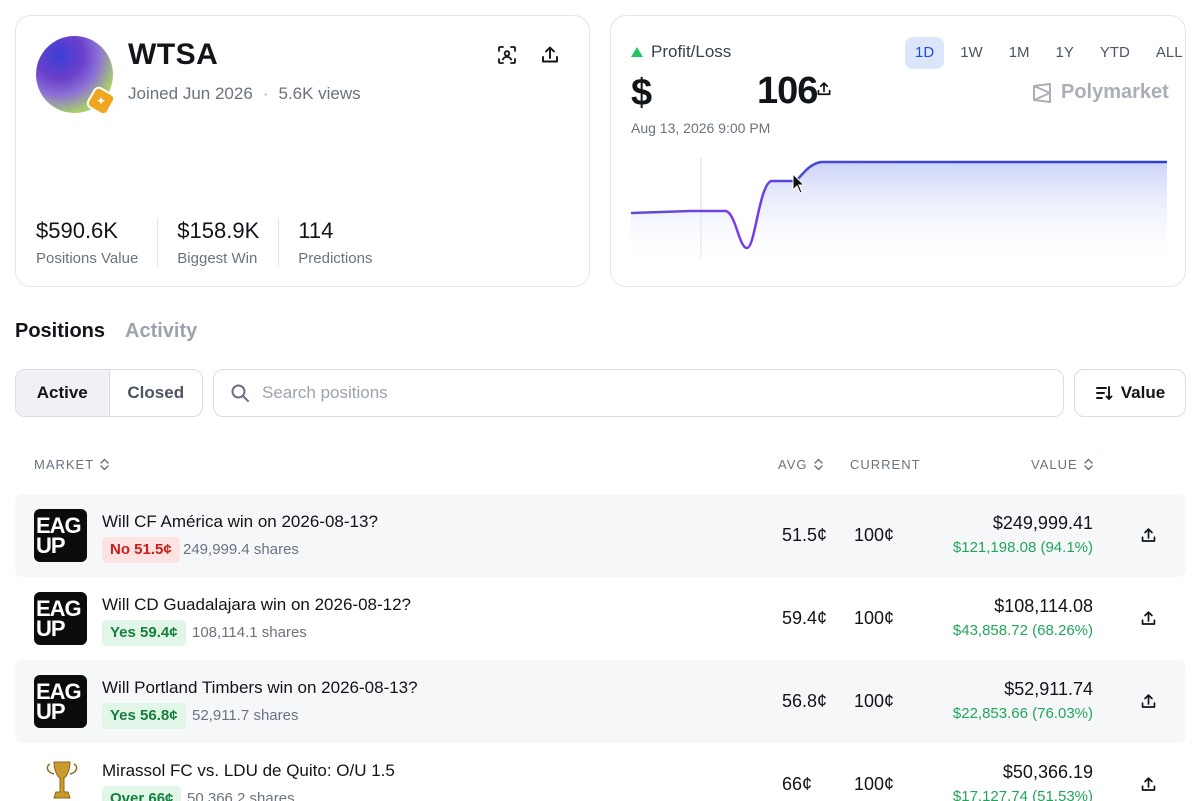 Image resolution: width=1200 pixels, height=801 pixels. Describe the element at coordinates (240, 393) in the screenshot. I see `search-icon` at that location.